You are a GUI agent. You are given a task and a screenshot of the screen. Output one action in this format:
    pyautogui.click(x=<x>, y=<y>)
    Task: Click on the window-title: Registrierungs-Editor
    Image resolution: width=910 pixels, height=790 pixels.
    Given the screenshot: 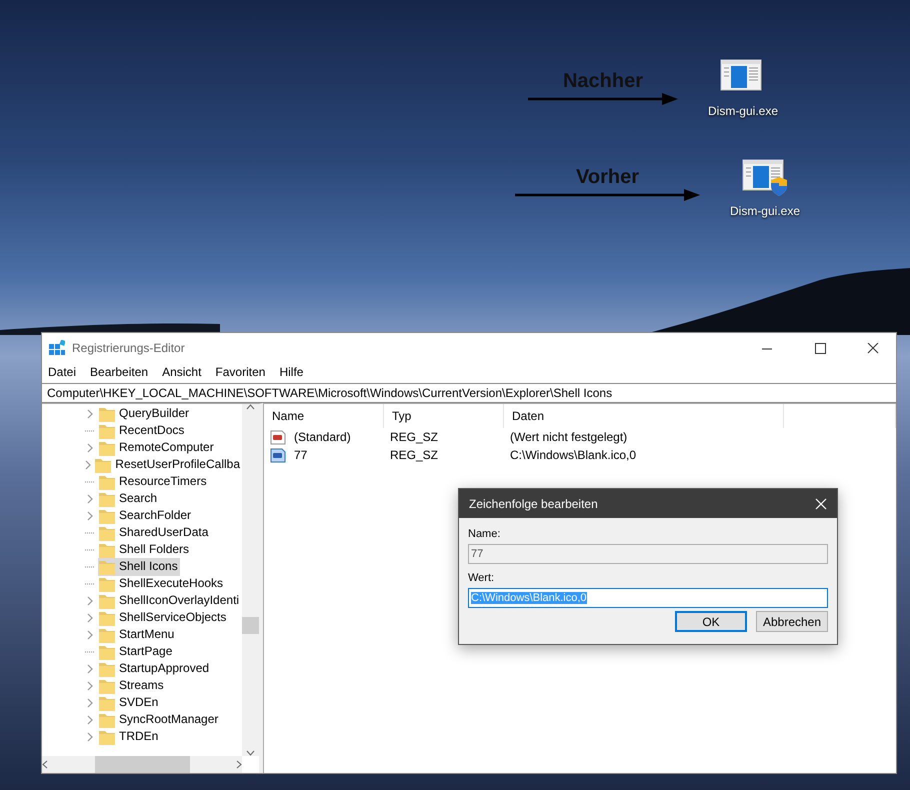 What is the action you would take?
    pyautogui.click(x=129, y=348)
    